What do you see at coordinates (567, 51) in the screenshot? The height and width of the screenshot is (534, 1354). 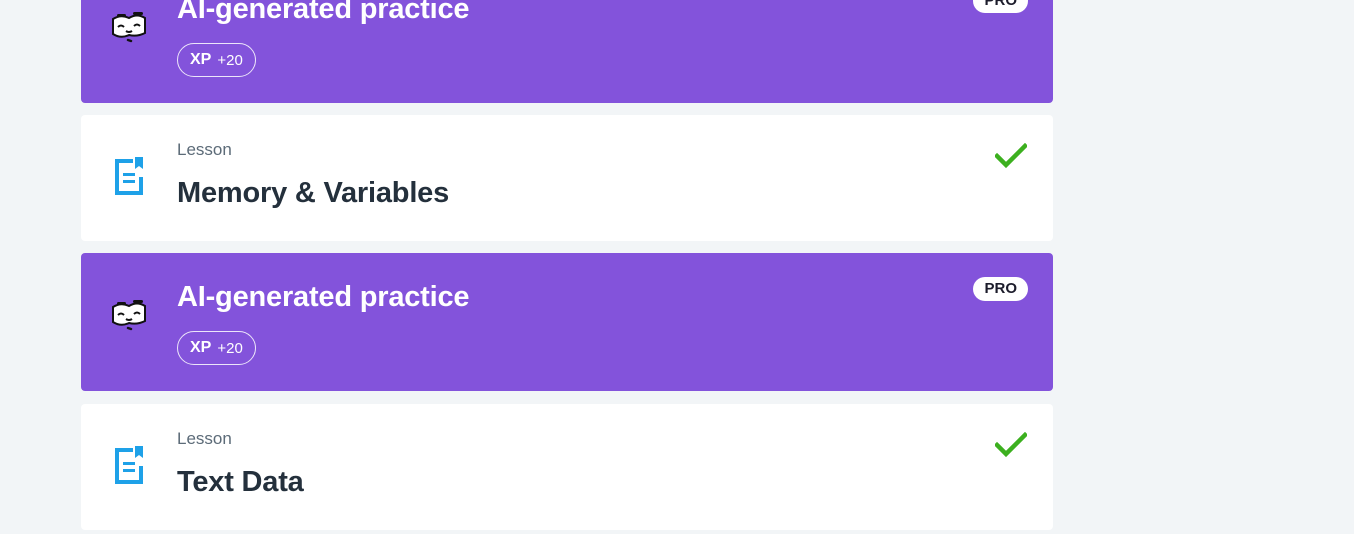 I see `practice-card: AI-generated practice XP +20 PRO` at bounding box center [567, 51].